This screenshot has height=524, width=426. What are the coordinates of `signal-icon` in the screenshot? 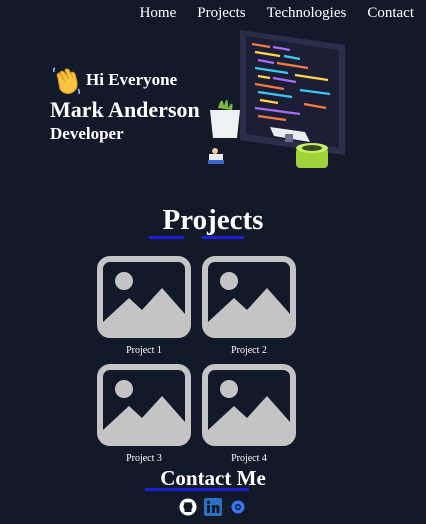 It's located at (238, 507).